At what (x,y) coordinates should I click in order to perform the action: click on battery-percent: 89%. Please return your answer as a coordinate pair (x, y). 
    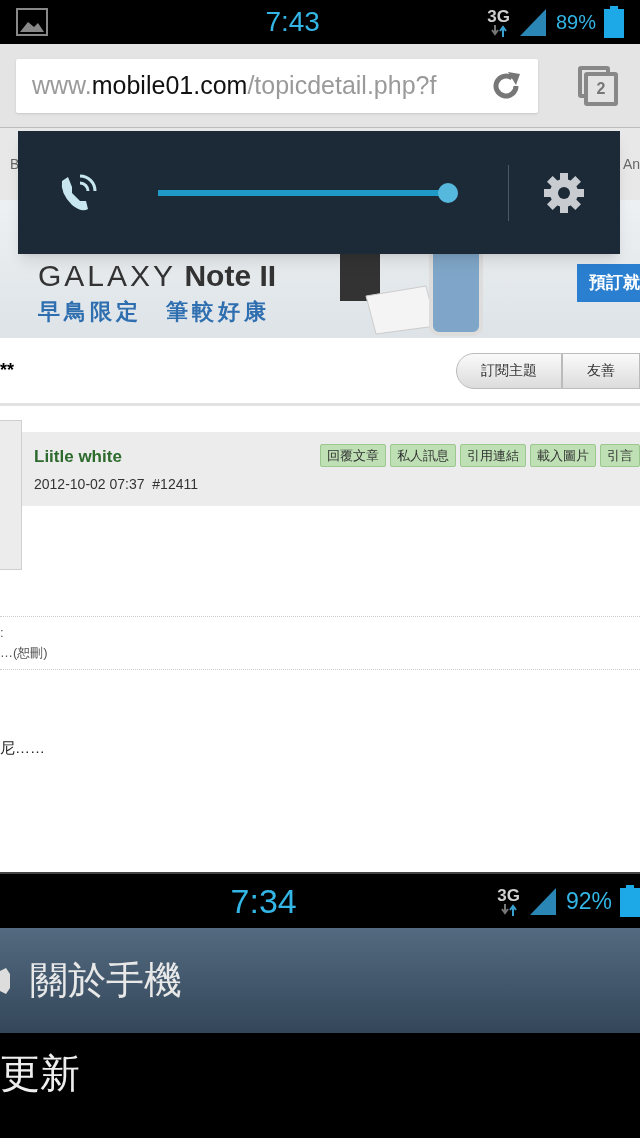
    Looking at the image, I should click on (575, 22).